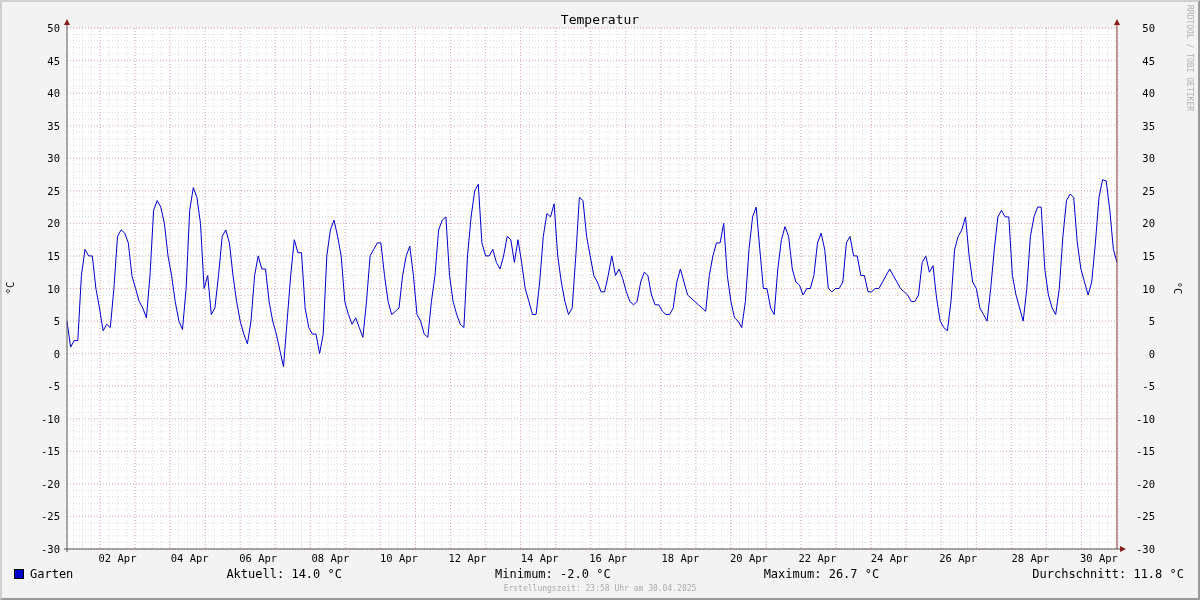 Image resolution: width=1200 pixels, height=600 pixels. What do you see at coordinates (553, 574) in the screenshot?
I see `stat-text: Minimum: -2.0 °C` at bounding box center [553, 574].